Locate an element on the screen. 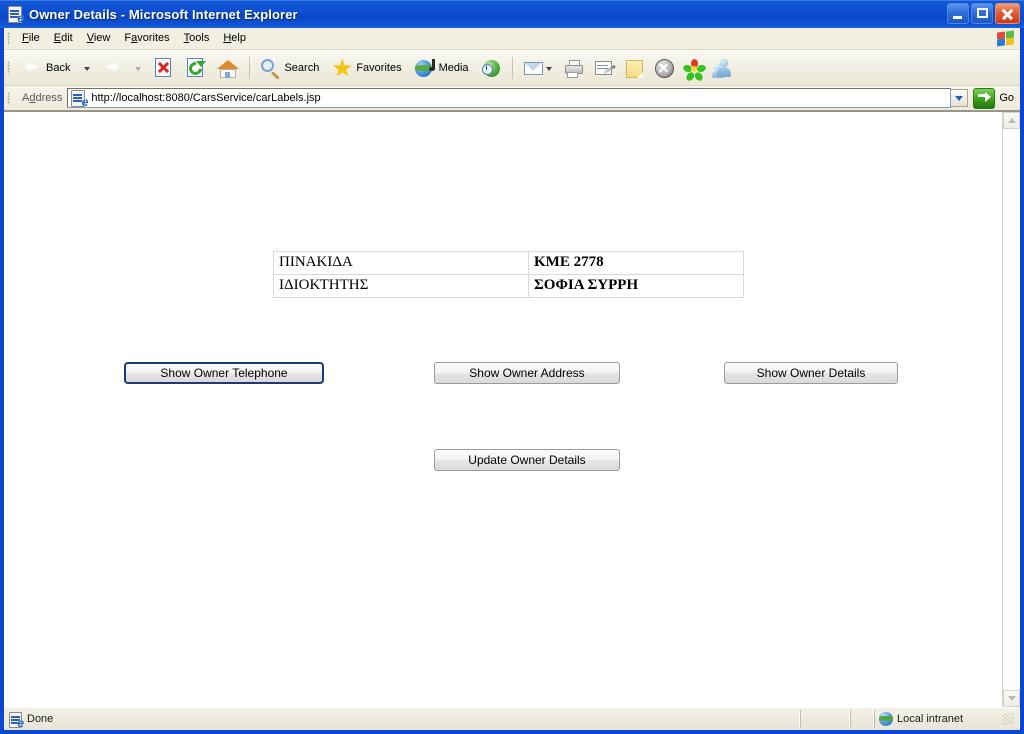 Image resolution: width=1024 pixels, height=734 pixels. window-icon: e is located at coordinates (15, 15).